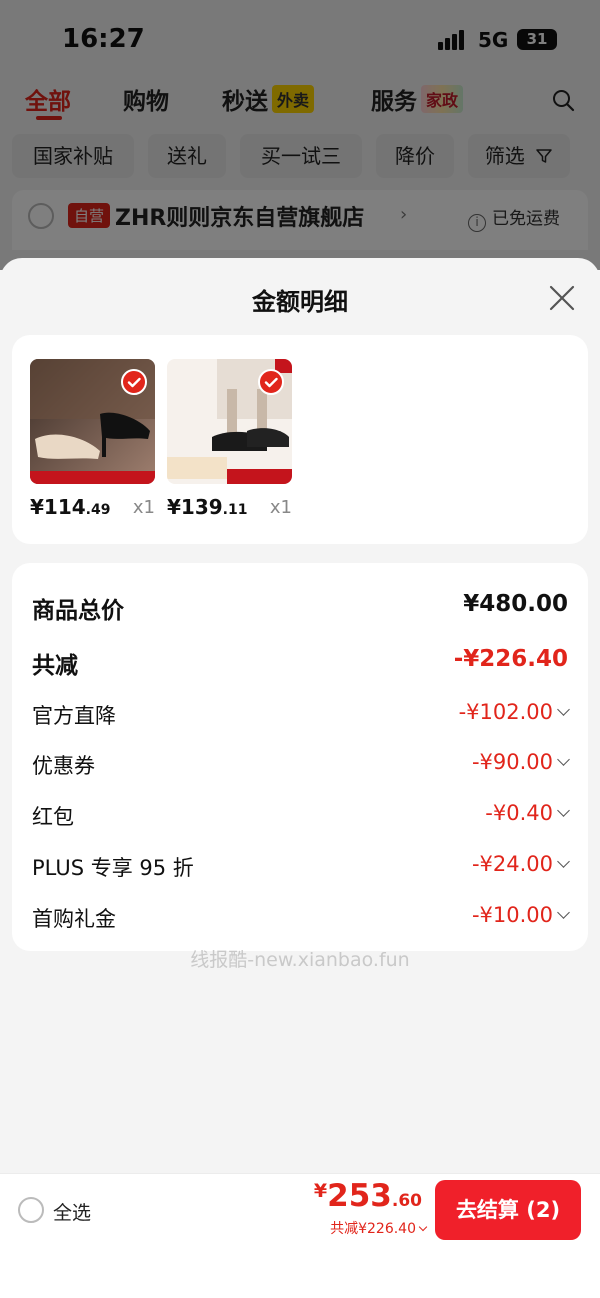 The width and height of the screenshot is (600, 1298). I want to click on discount-value: -¥10.00, so click(521, 915).